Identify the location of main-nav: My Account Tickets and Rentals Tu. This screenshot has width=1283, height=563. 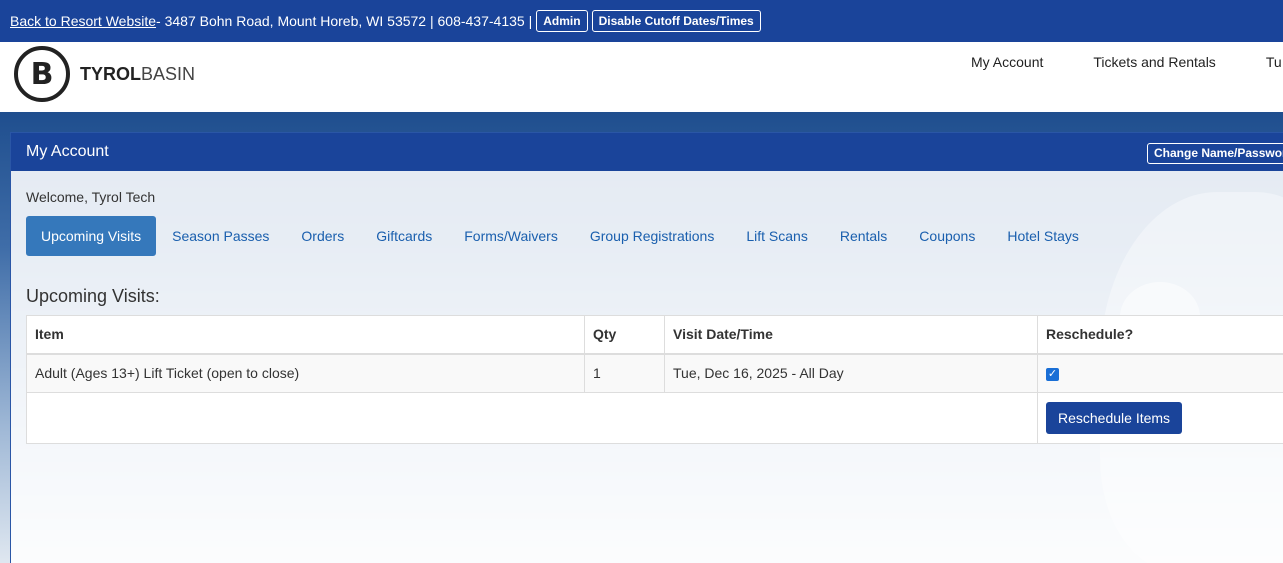
(1127, 62).